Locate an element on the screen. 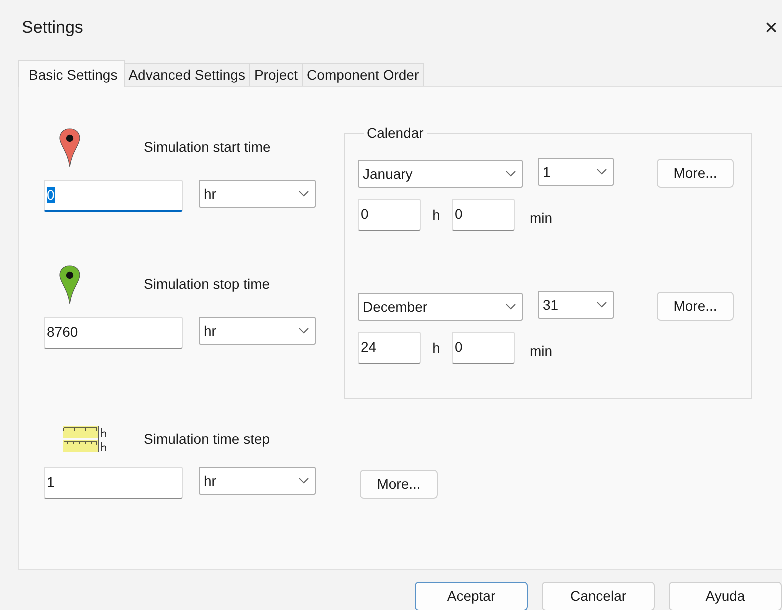  group-title: Calendar is located at coordinates (395, 133).